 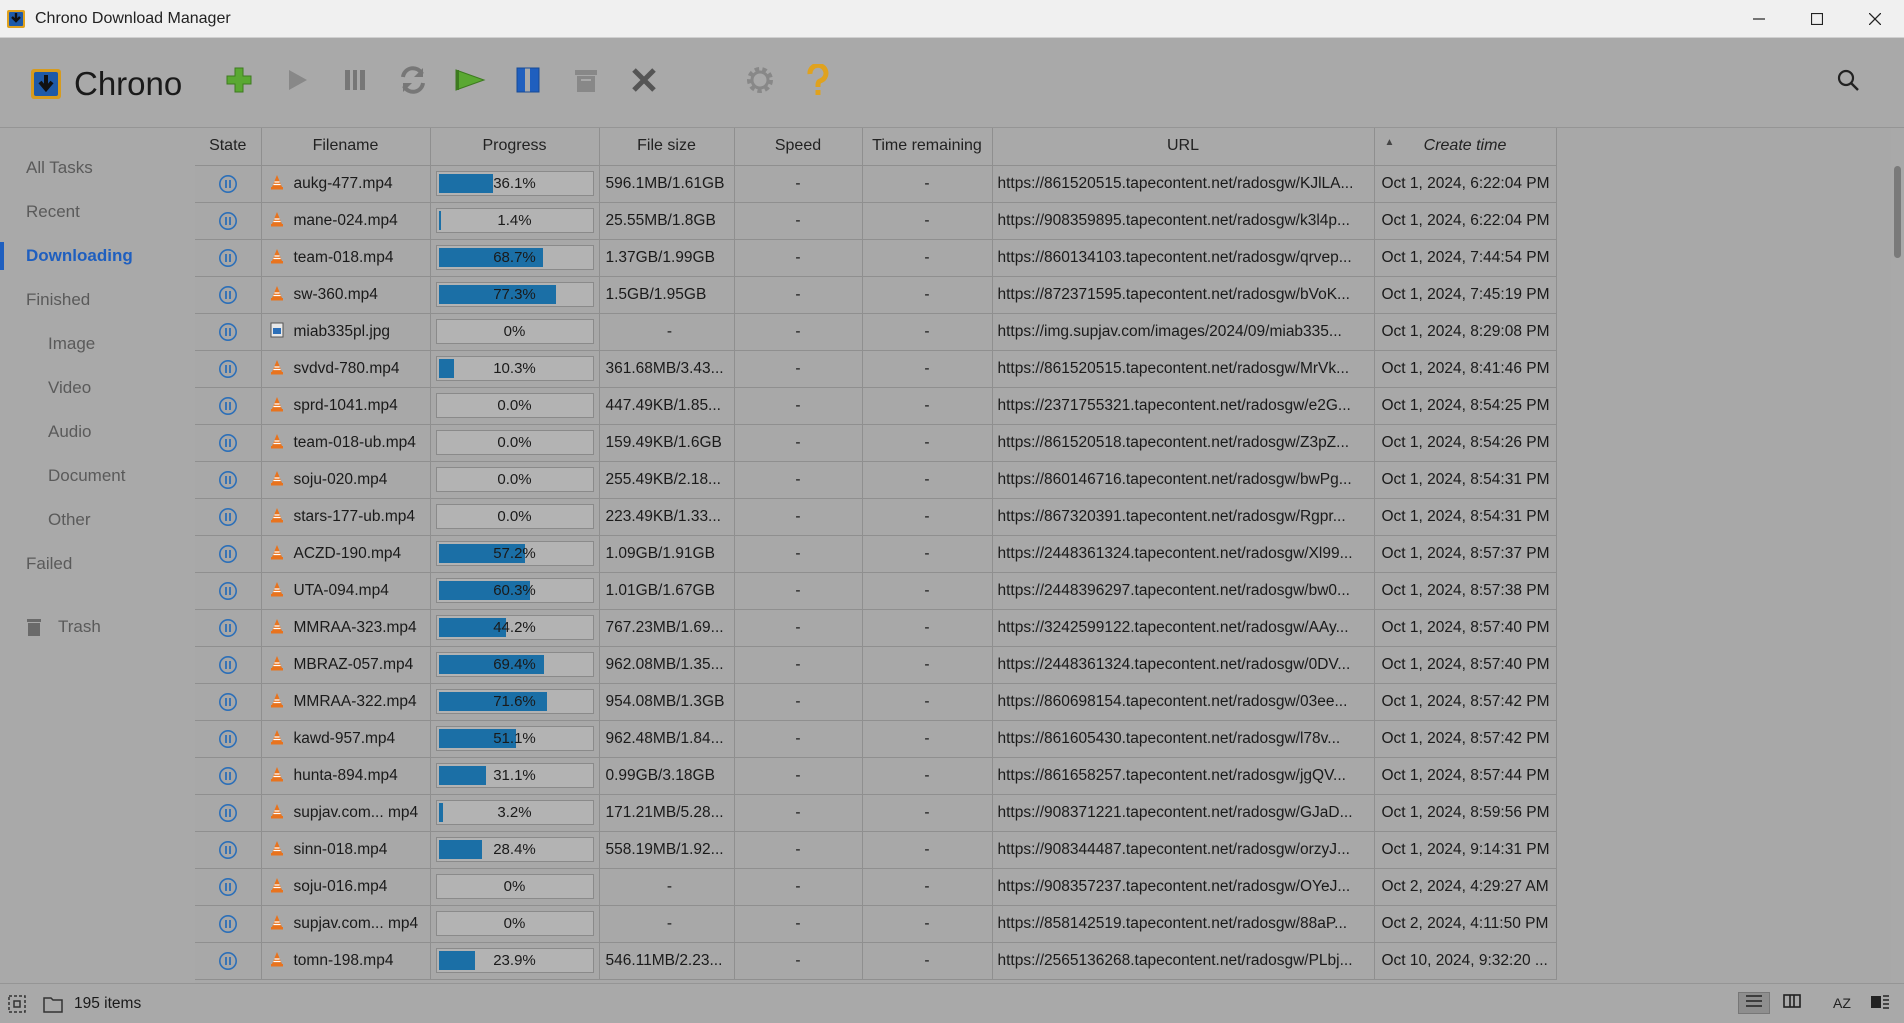 What do you see at coordinates (239, 82) in the screenshot?
I see `new-download-button` at bounding box center [239, 82].